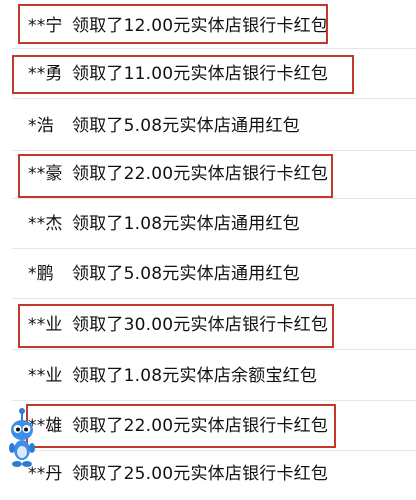 The height and width of the screenshot is (500, 416). I want to click on list-item: **宁 领取了12.00元实体店银行卡红包, so click(208, 24).